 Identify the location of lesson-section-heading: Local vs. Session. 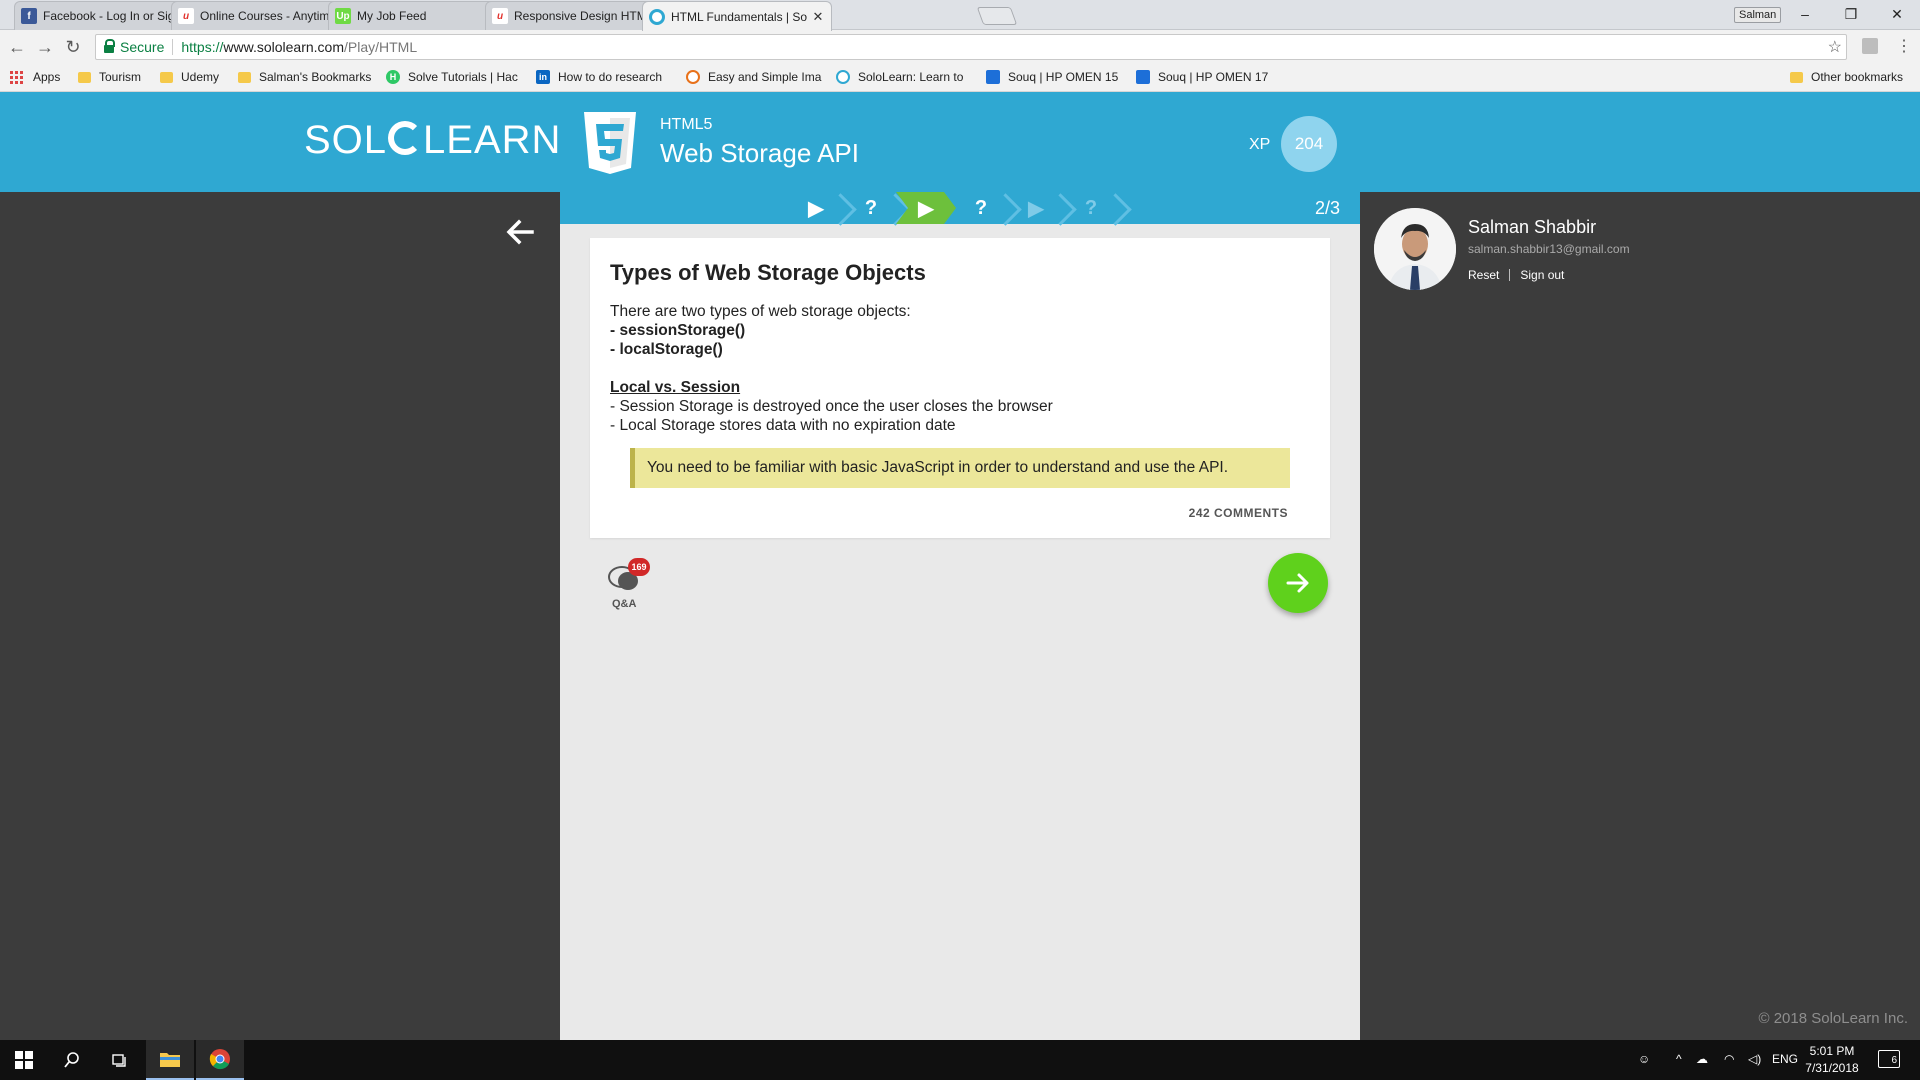
(675, 387).